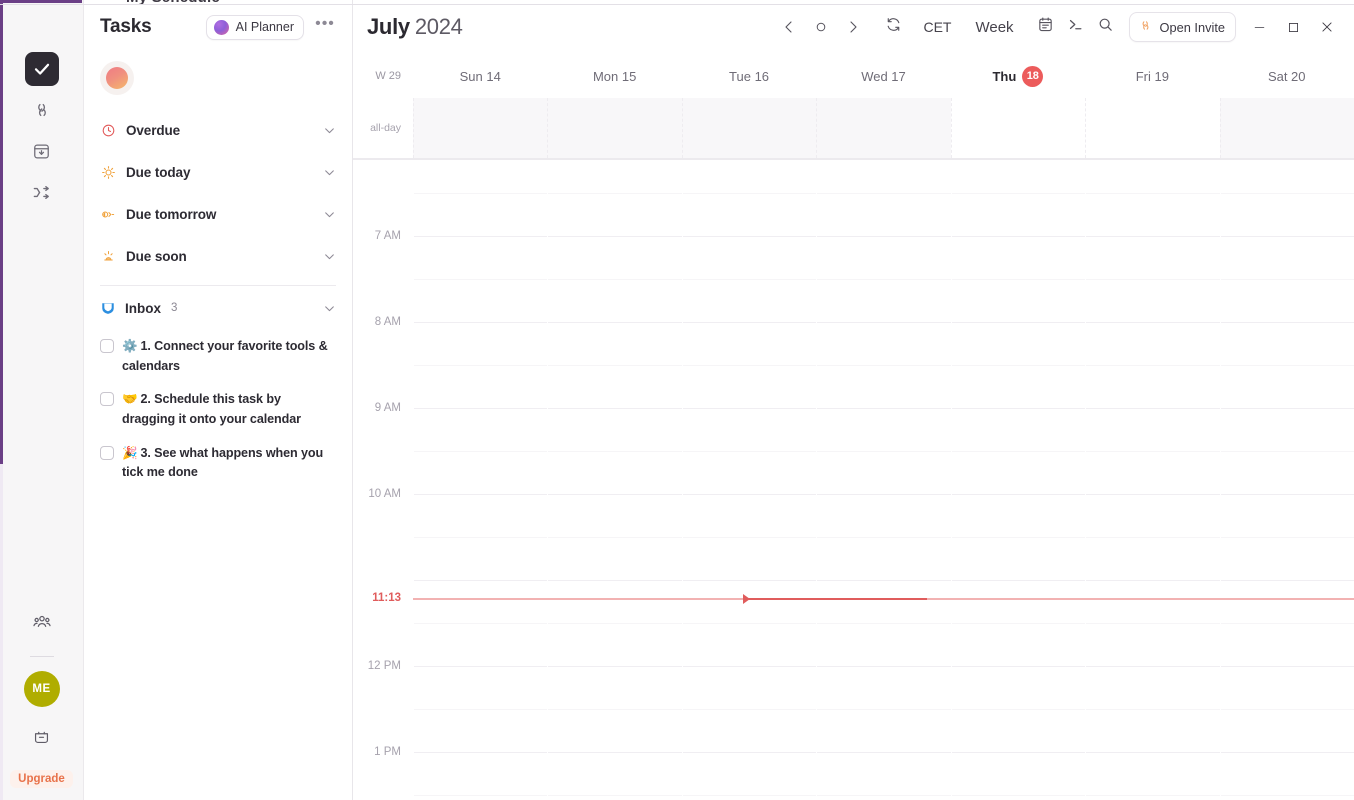 Image resolution: width=1354 pixels, height=800 pixels. Describe the element at coordinates (1018, 128) in the screenshot. I see `all-day-cell-thu` at that location.